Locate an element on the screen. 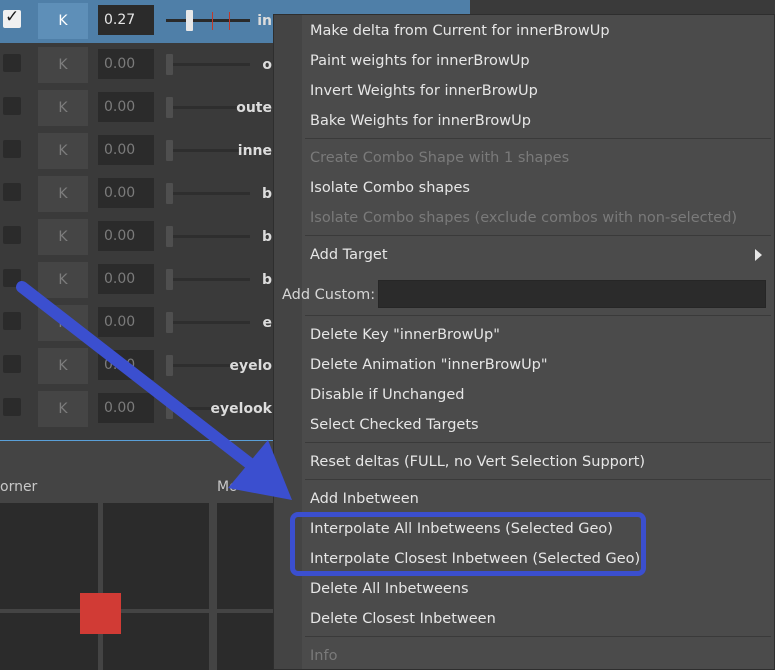 This screenshot has height=670, width=775. menu-item-paint-weights: Paint weights for innerBrowUp is located at coordinates (420, 61).